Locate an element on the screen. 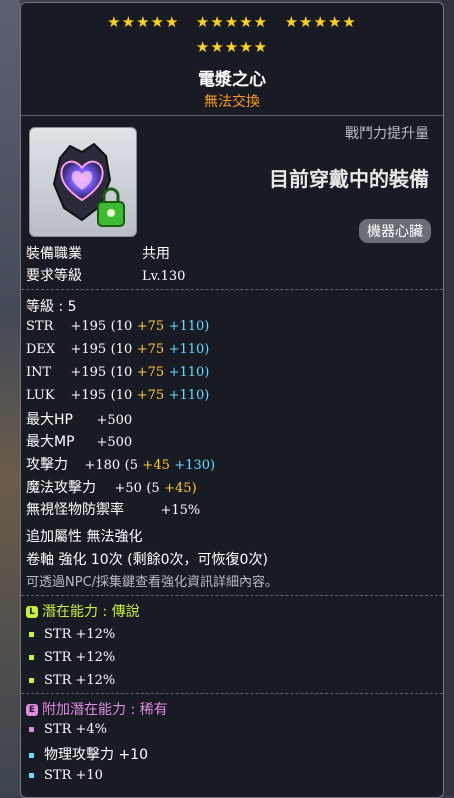 This screenshot has width=454, height=798. stat-line-ignore-def: 無視怪物防禦率 +15% is located at coordinates (113, 509).